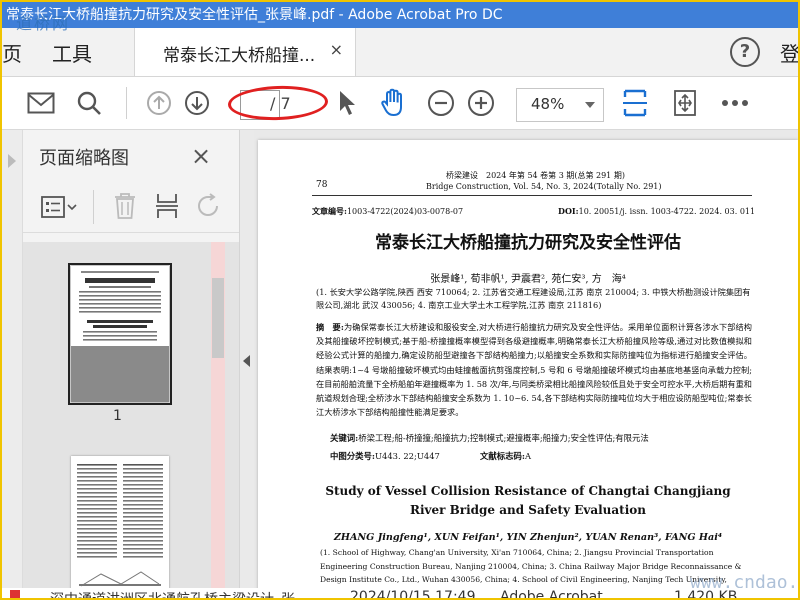 The height and width of the screenshot is (600, 800). I want to click on journal-header-cn: 桥梁建设 2024 年第 54 卷第 3 期(总第 291 期), so click(535, 175).